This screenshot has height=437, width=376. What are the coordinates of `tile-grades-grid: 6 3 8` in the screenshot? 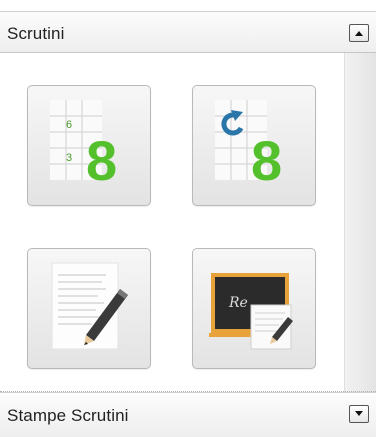 It's located at (89, 145).